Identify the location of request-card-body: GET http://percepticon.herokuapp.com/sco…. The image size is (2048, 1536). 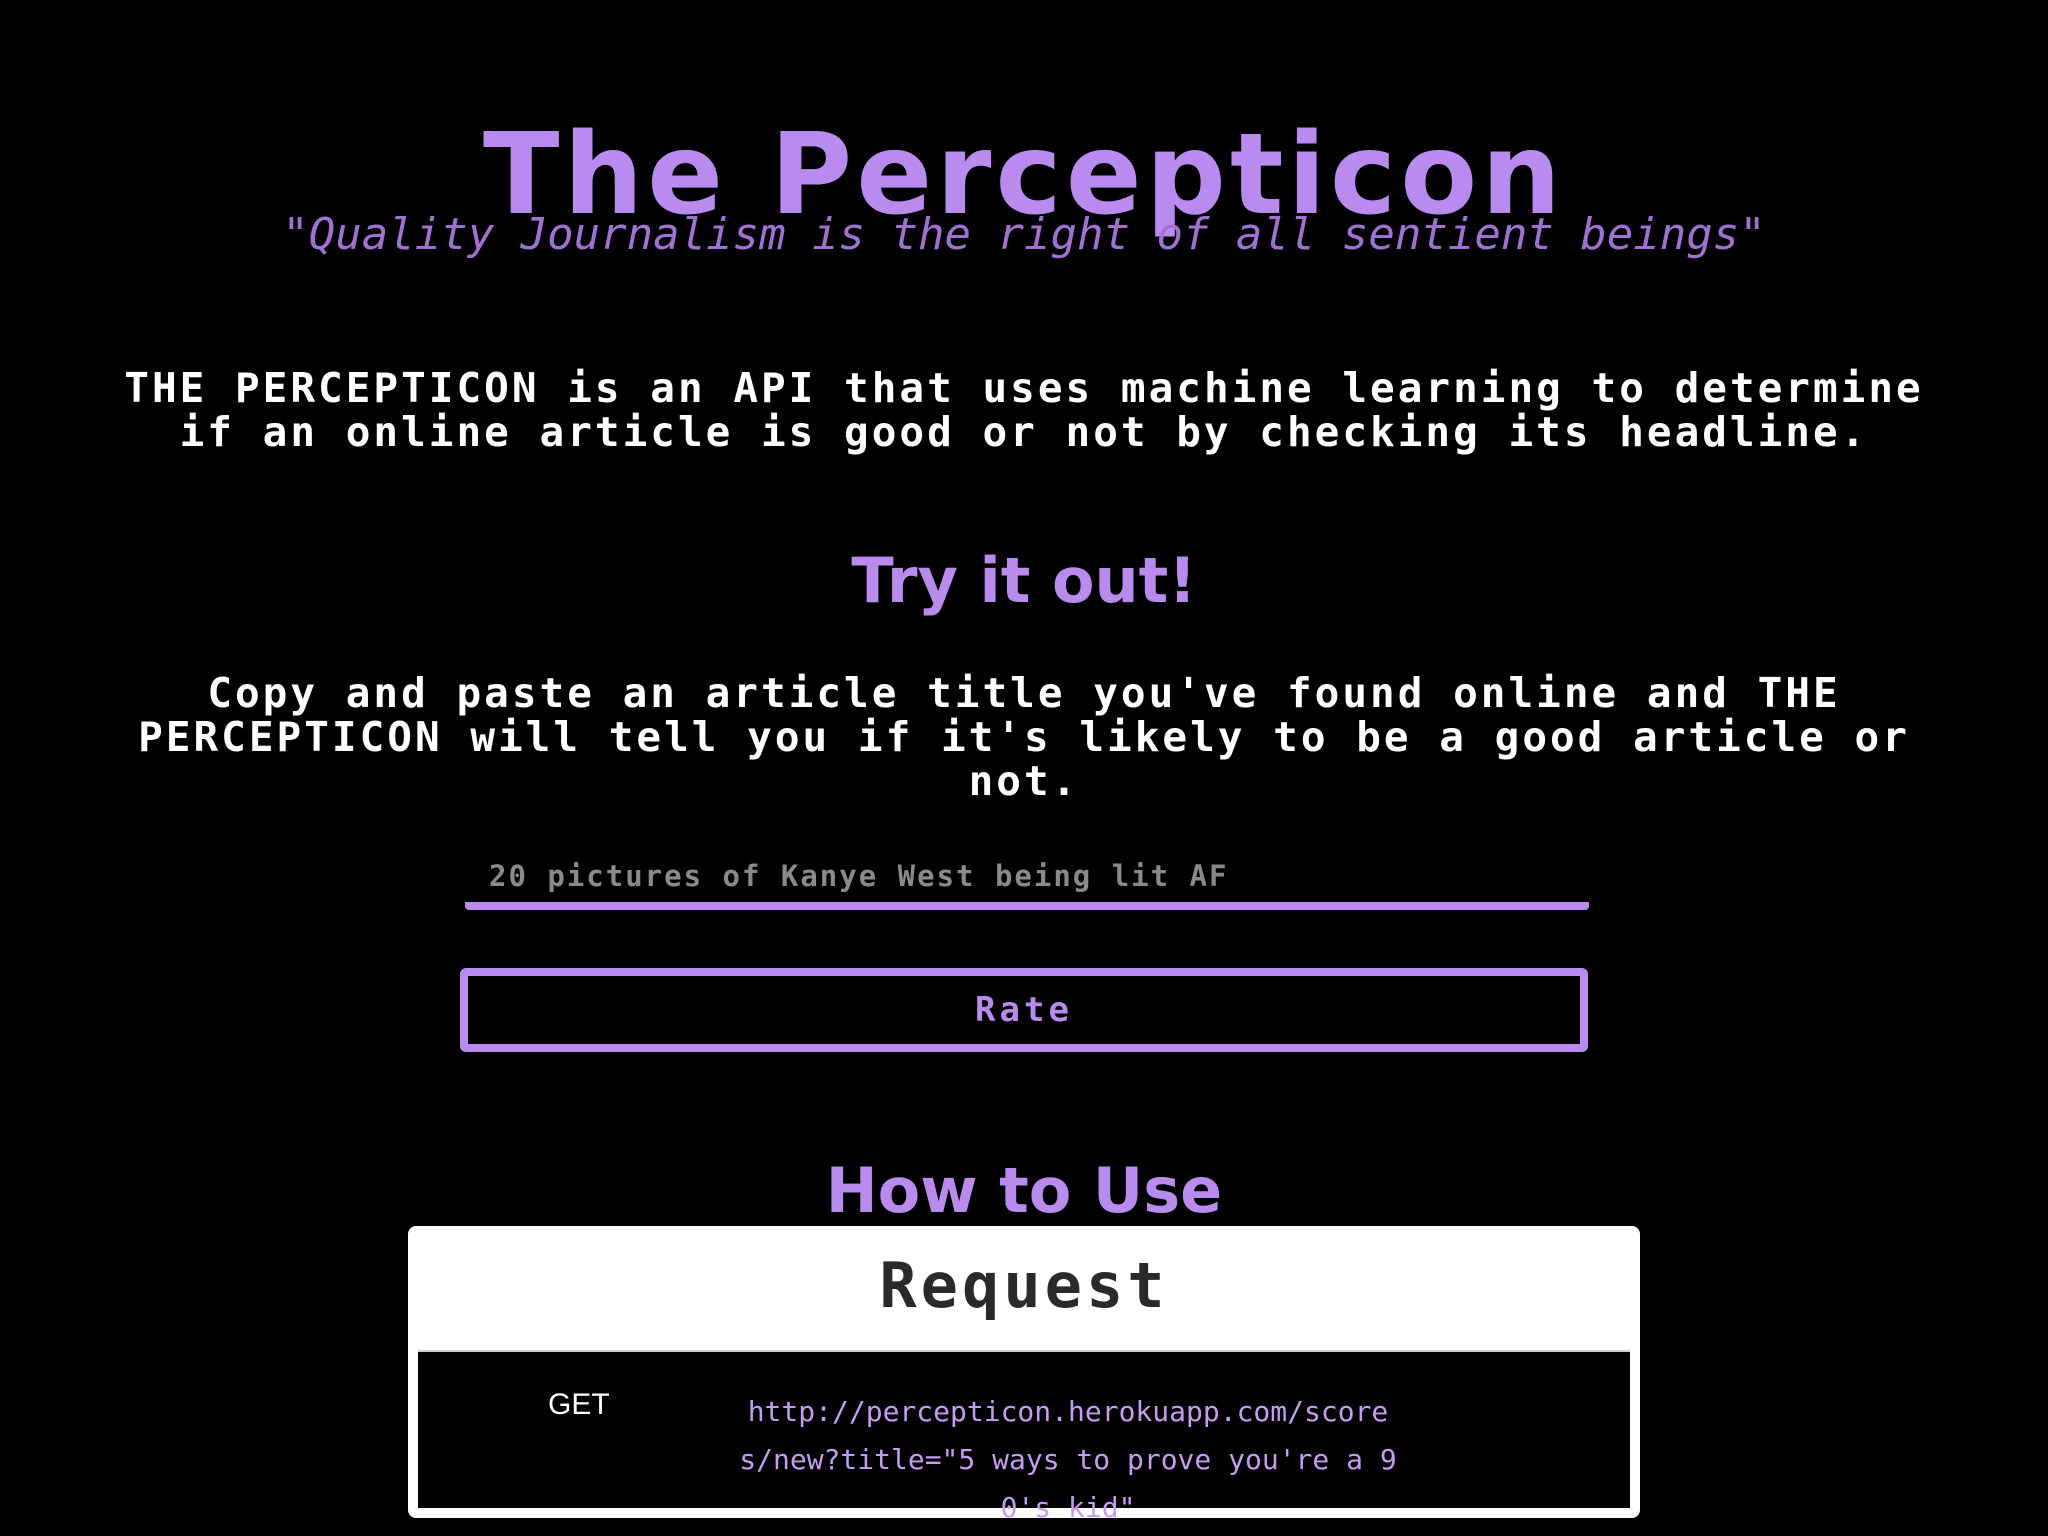
(1024, 1438).